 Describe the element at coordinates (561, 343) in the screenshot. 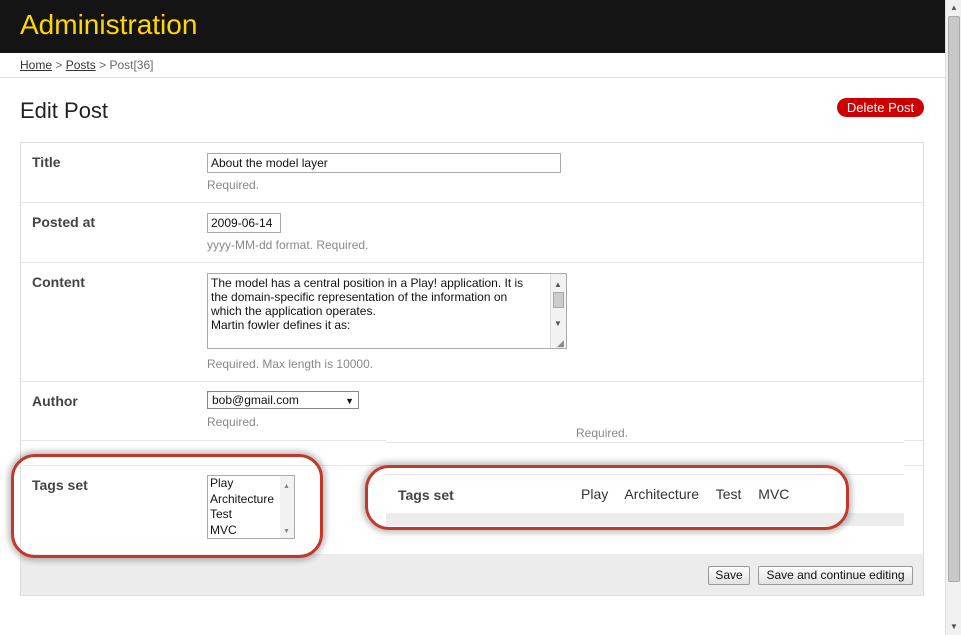

I see `resize-handle-icon: ◢` at that location.